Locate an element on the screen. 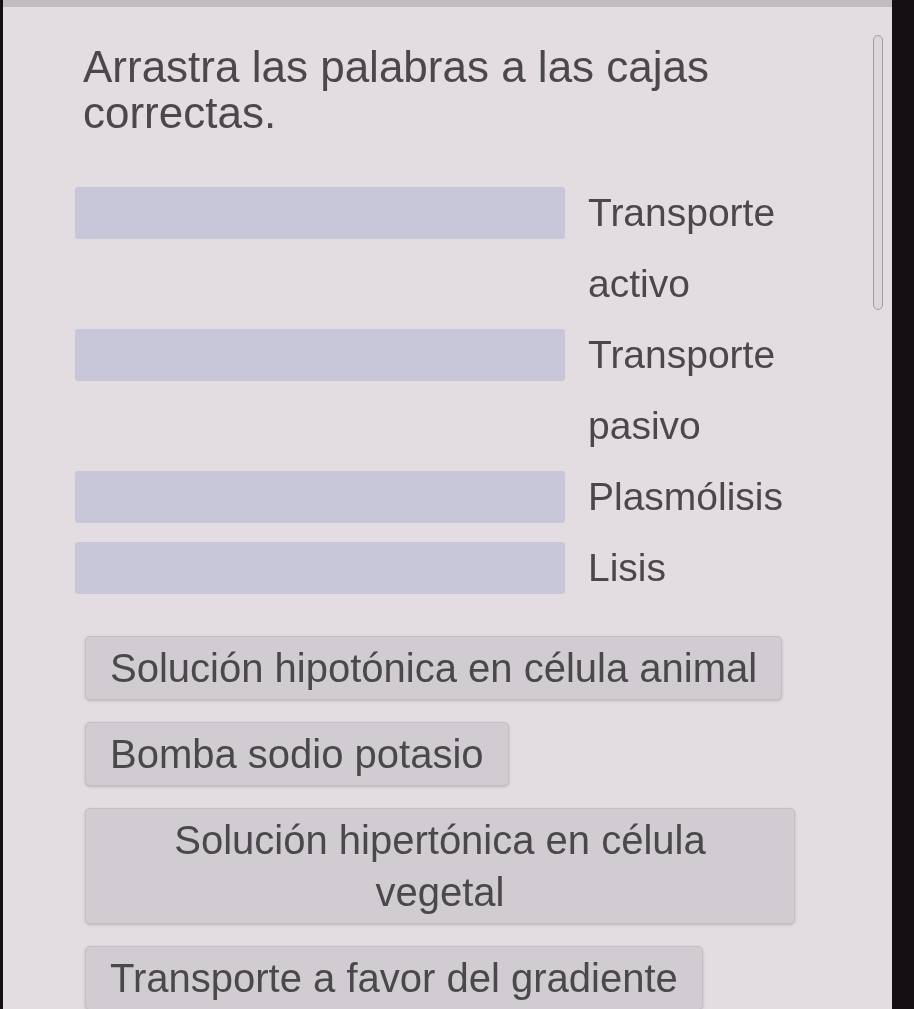  word-chip: Solución hipotónica en célula animal is located at coordinates (434, 668).